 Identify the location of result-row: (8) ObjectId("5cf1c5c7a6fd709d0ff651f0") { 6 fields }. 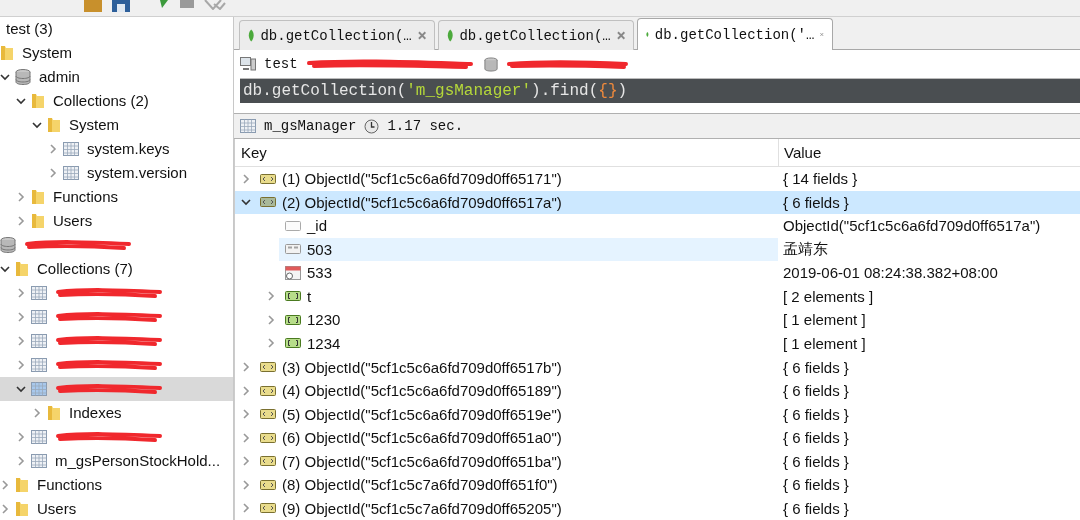
(657, 484).